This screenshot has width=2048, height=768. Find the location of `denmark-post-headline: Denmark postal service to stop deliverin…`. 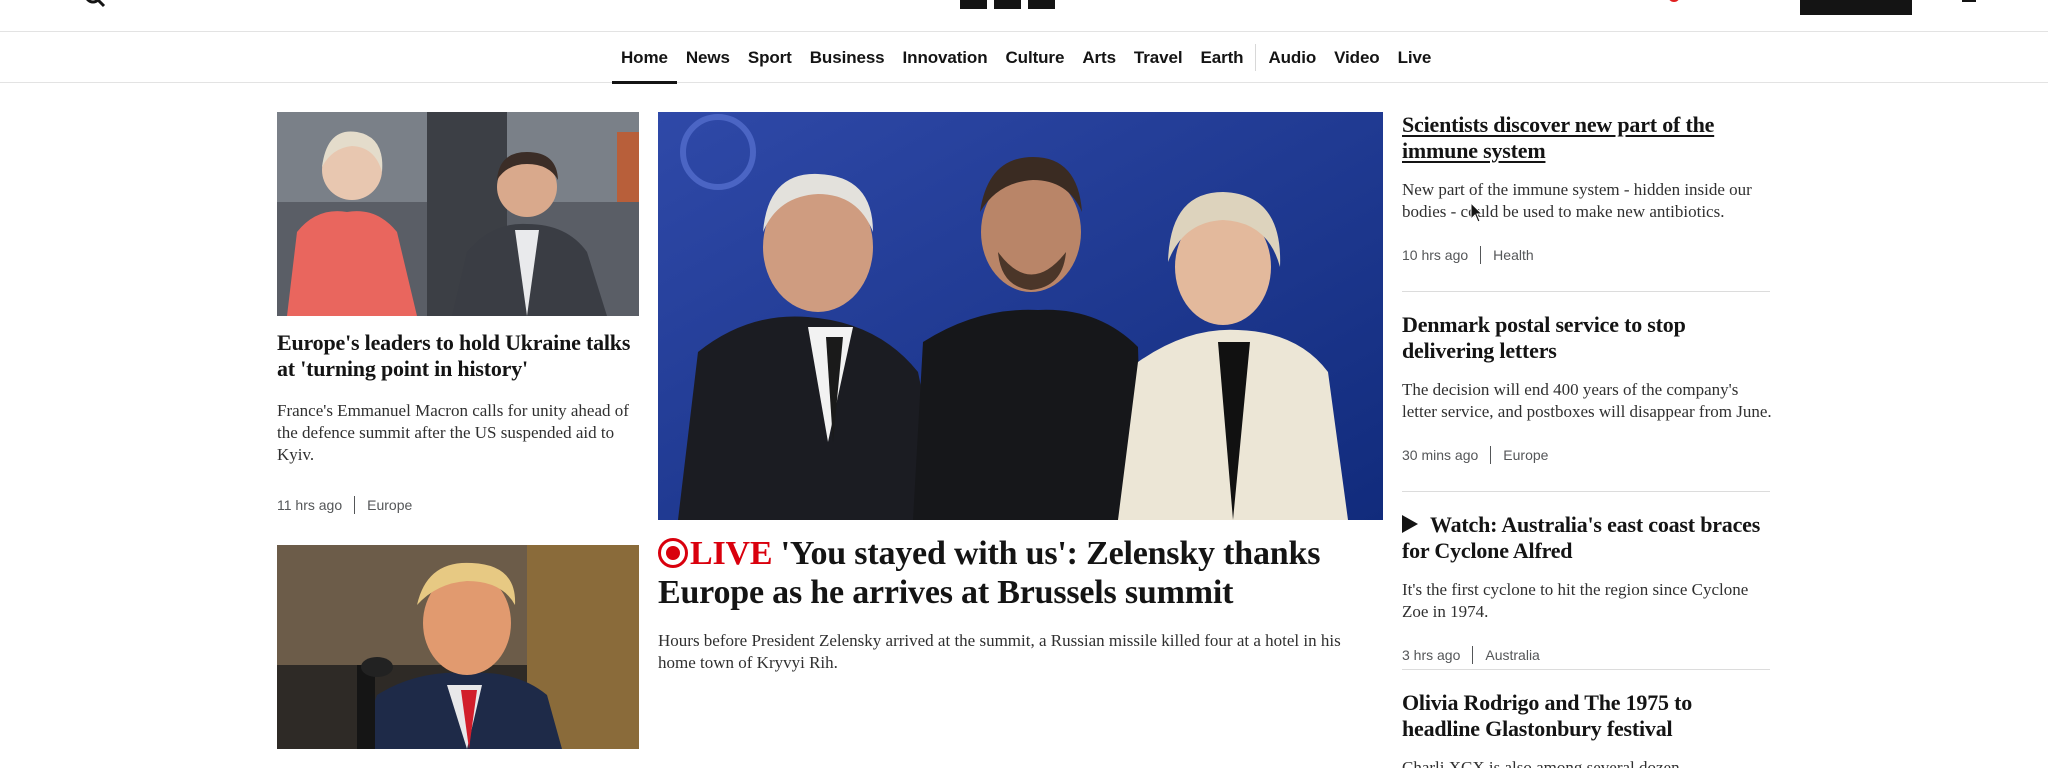

denmark-post-headline: Denmark postal service to stop deliverin… is located at coordinates (1587, 338).